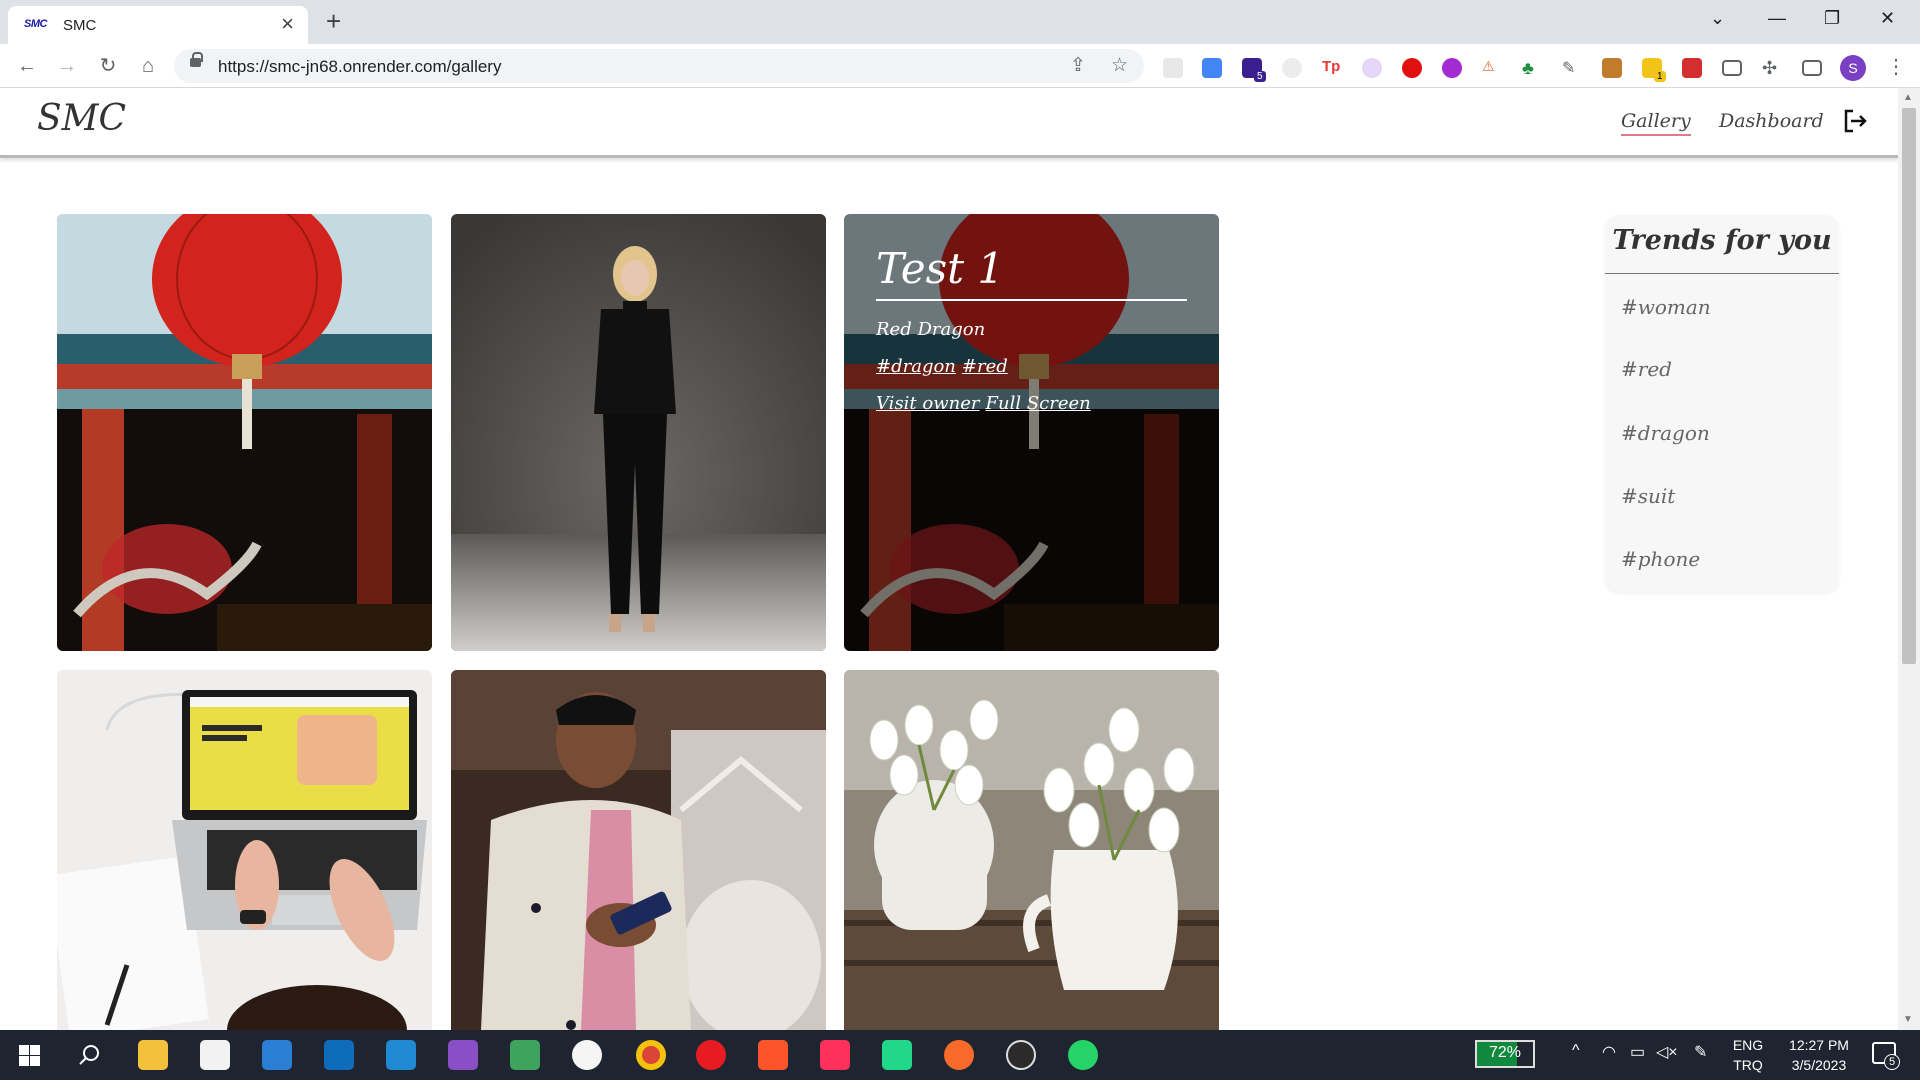 The image size is (1920, 1080). Describe the element at coordinates (1660, 559) in the screenshot. I see `trend-item: #phone` at that location.